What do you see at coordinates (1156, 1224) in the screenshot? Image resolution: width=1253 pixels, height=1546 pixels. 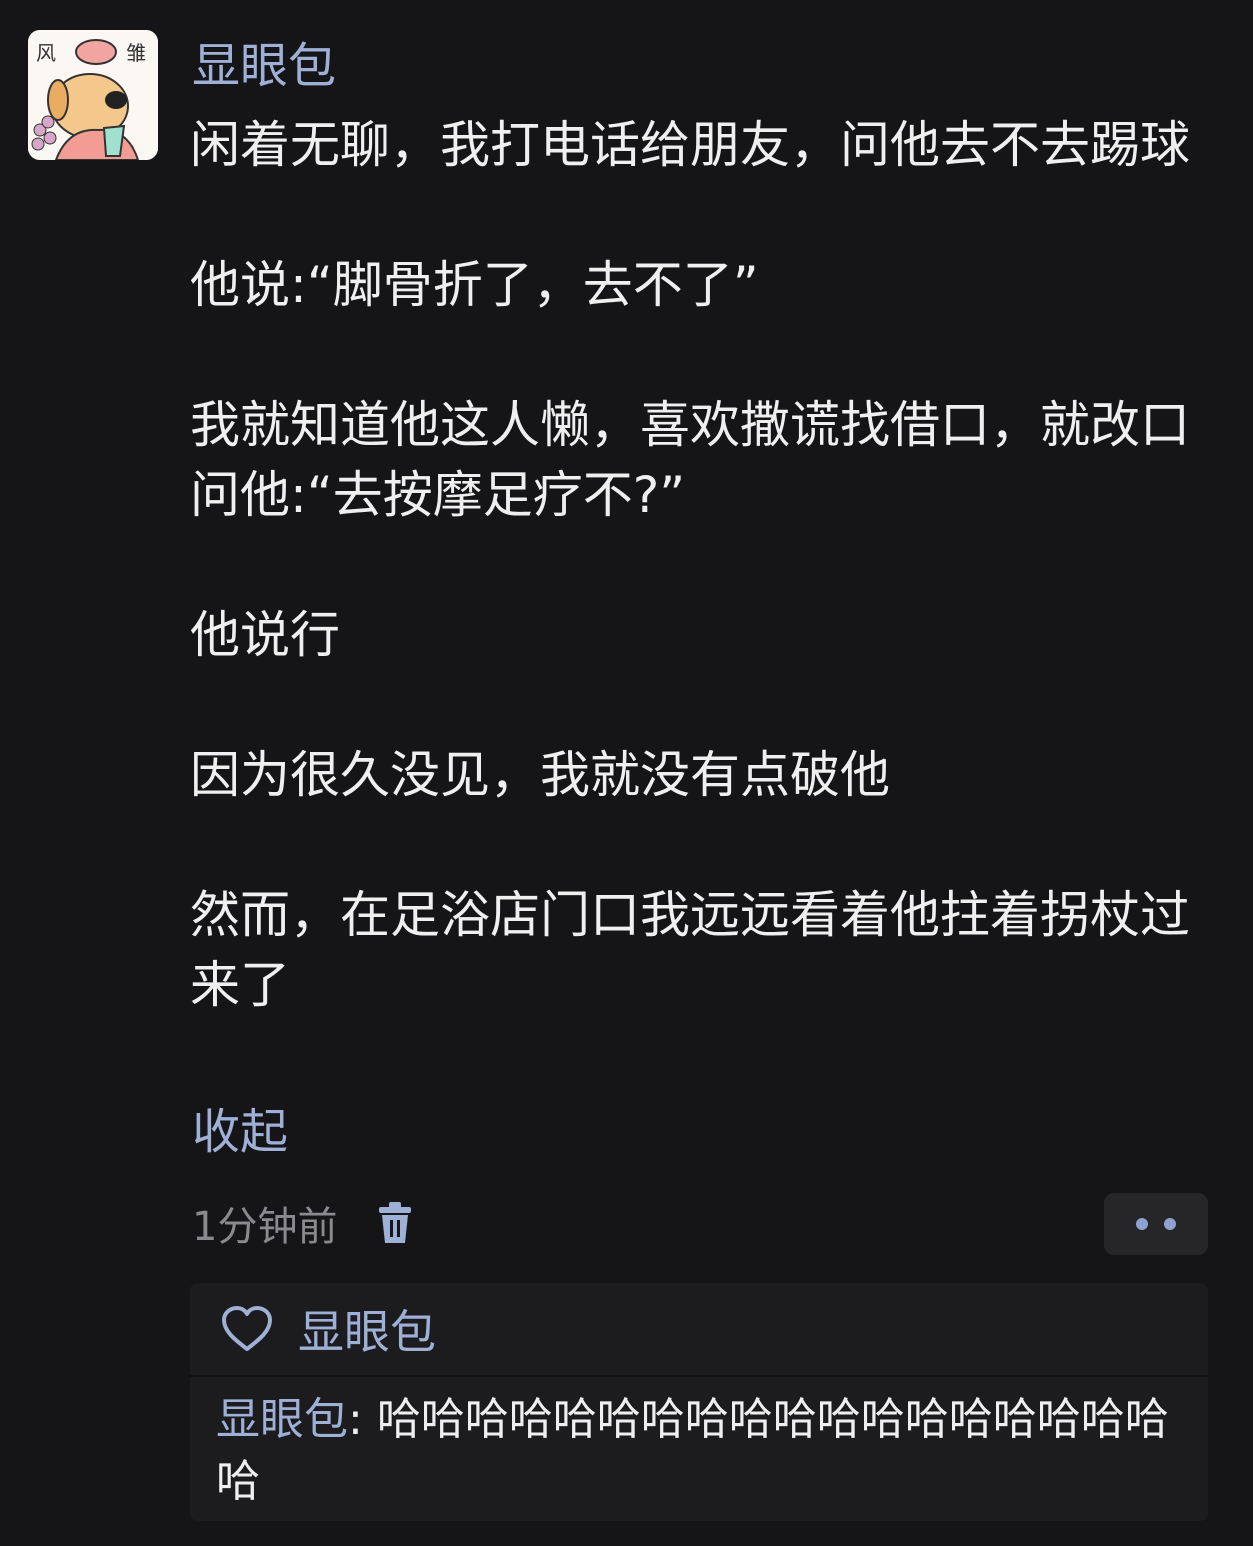 I see `more-options-button` at bounding box center [1156, 1224].